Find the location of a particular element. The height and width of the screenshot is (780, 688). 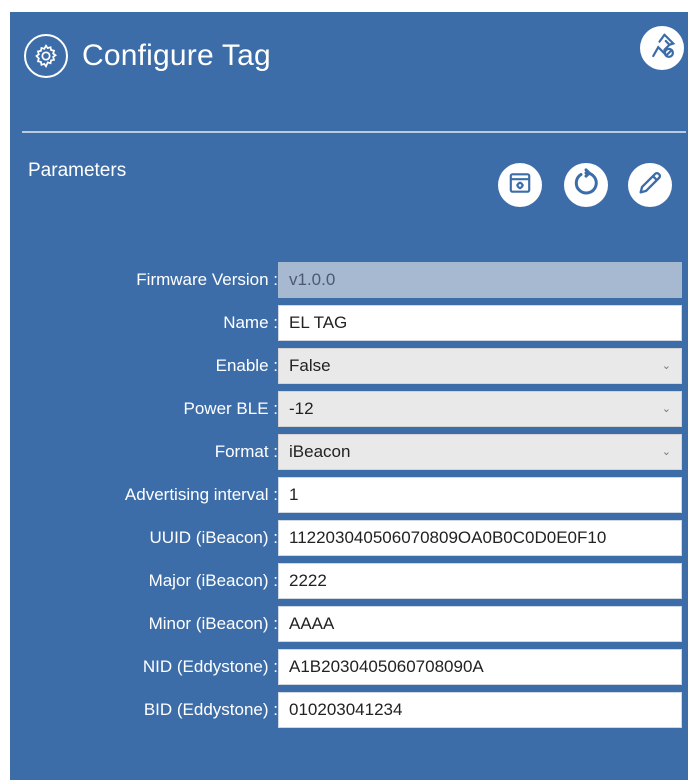

calendar-settings-icon is located at coordinates (520, 185).